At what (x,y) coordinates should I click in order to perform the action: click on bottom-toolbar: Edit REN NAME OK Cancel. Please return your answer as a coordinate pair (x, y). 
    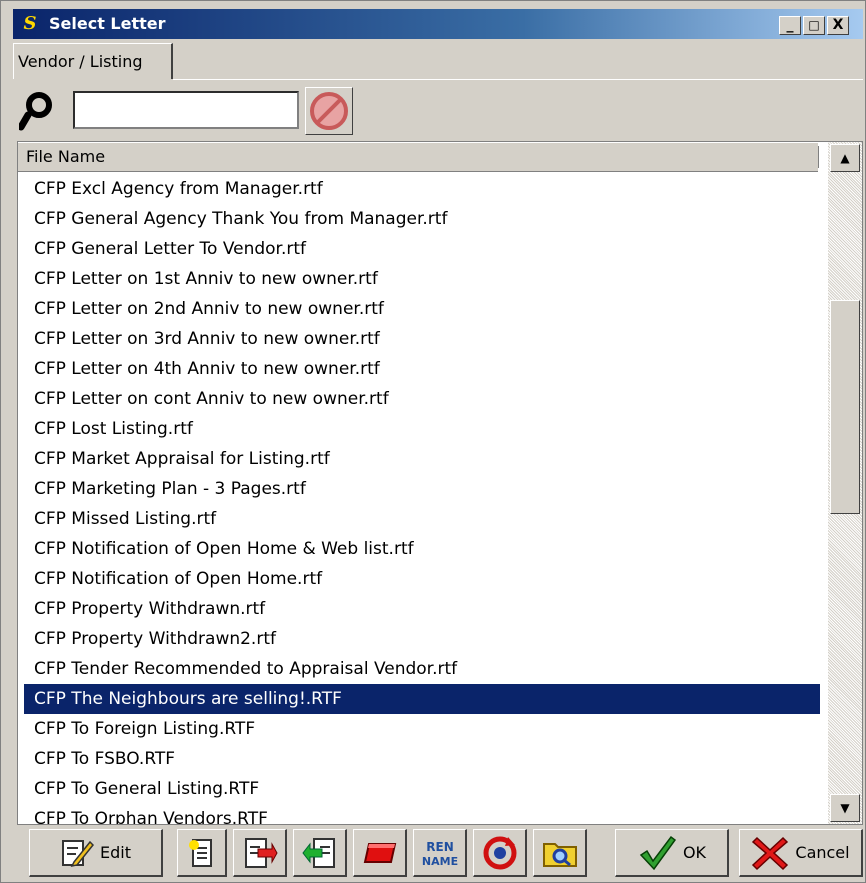
    Looking at the image, I should click on (438, 853).